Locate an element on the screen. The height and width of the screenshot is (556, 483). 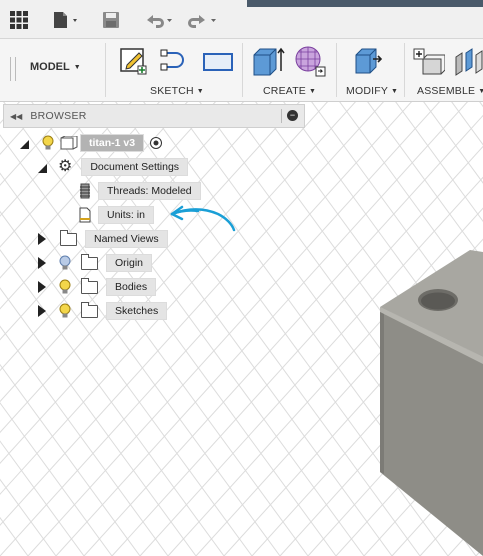
tree-row-root: titan-1 v3 is located at coordinates (91, 143).